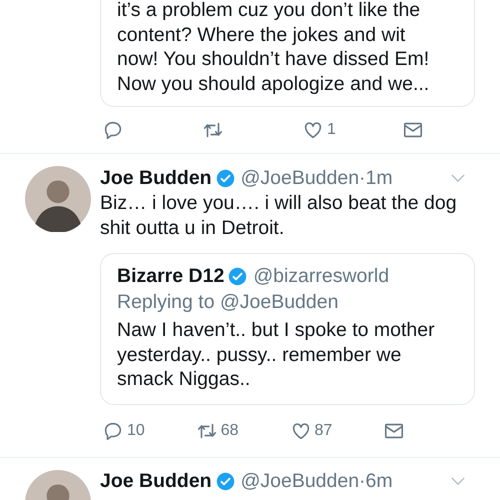 The width and height of the screenshot is (500, 500). What do you see at coordinates (136, 431) in the screenshot?
I see `action-count: 10` at bounding box center [136, 431].